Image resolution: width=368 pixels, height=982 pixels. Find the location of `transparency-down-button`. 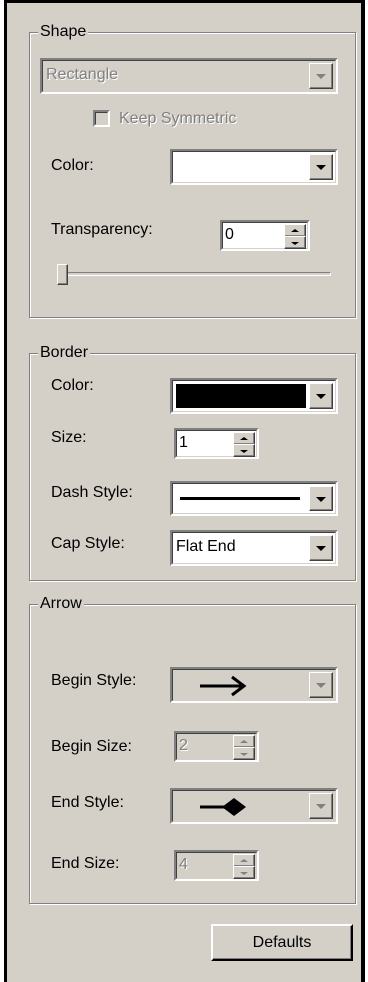

transparency-down-button is located at coordinates (295, 242).